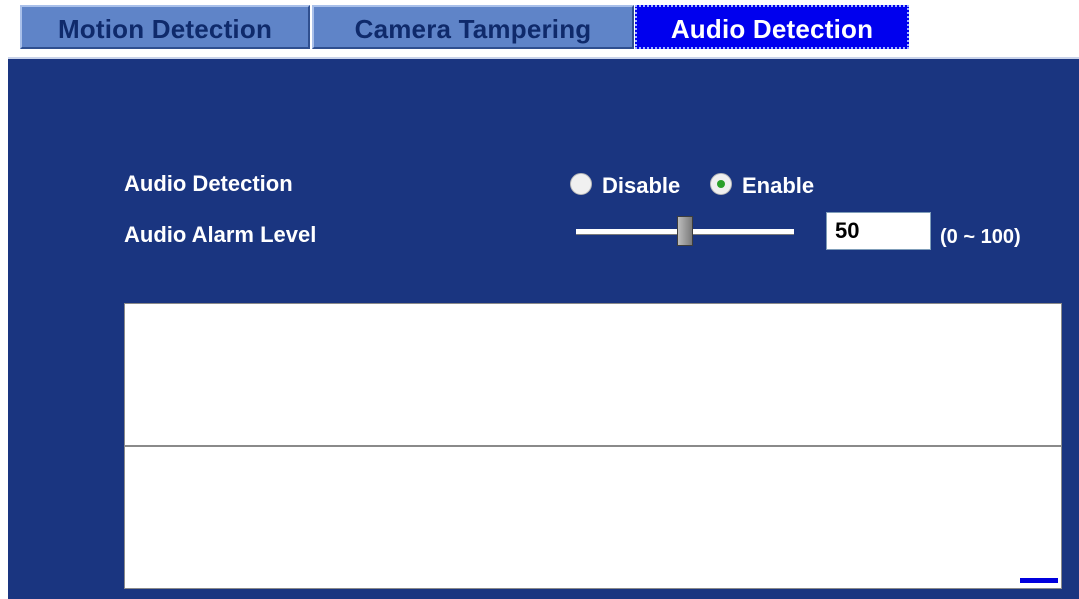  Describe the element at coordinates (980, 237) in the screenshot. I see `level-range-note: (0 ~ 100)` at that location.